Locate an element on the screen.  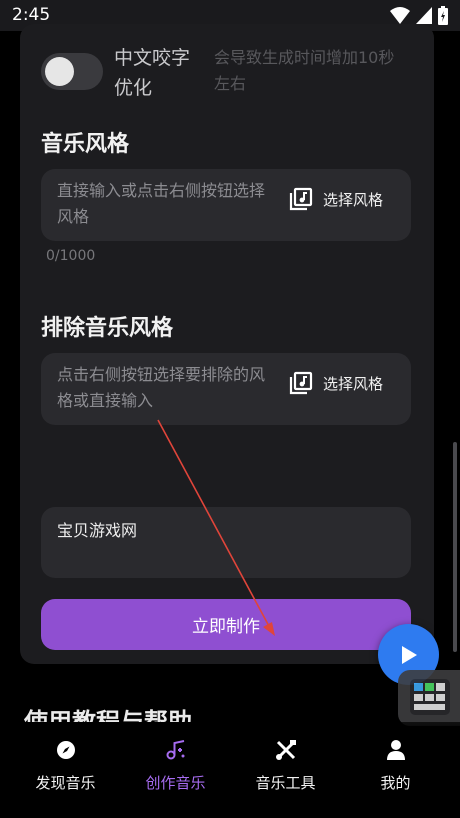
tools-icon is located at coordinates (285, 750).